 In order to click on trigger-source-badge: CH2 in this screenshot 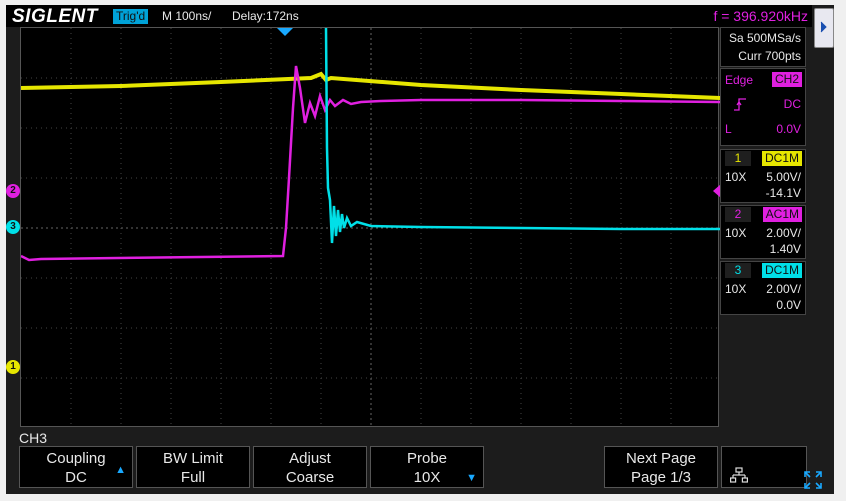, I will do `click(786, 79)`.